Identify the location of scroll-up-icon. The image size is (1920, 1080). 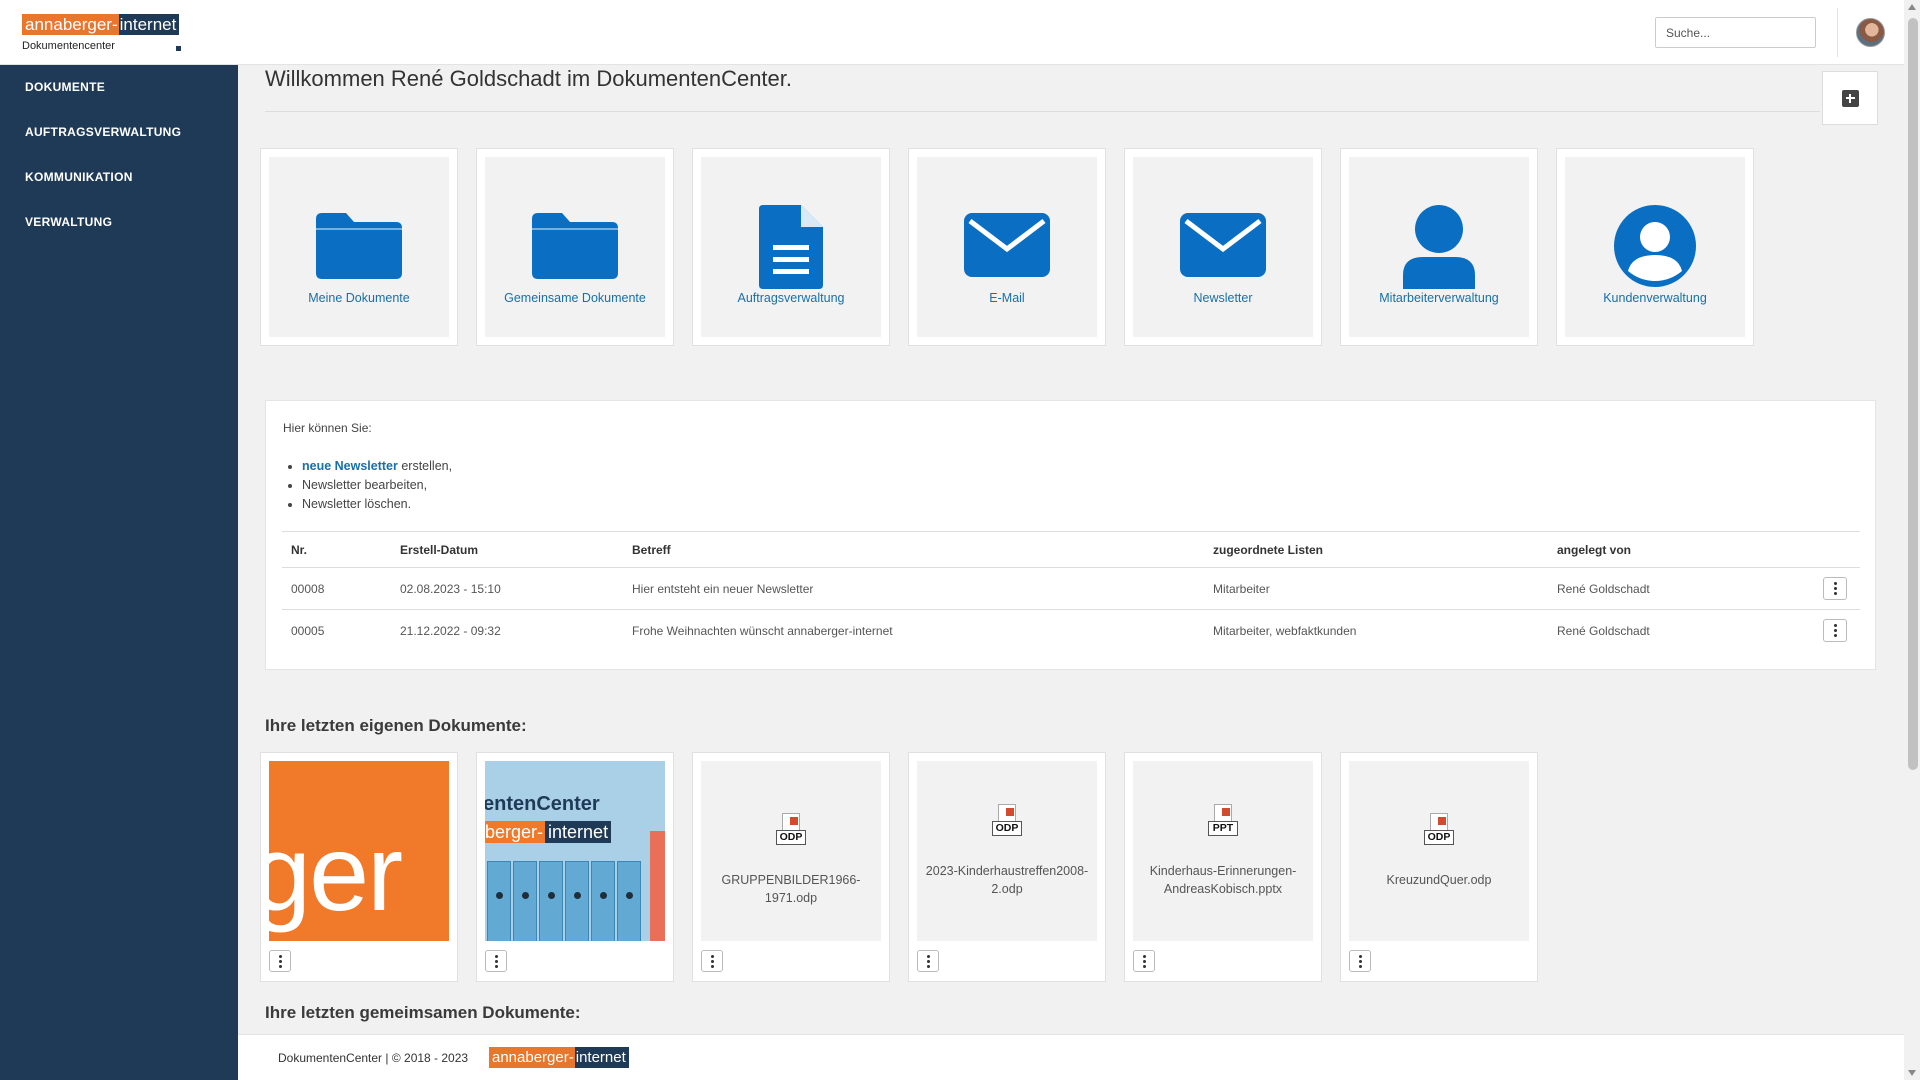
(1912, 7).